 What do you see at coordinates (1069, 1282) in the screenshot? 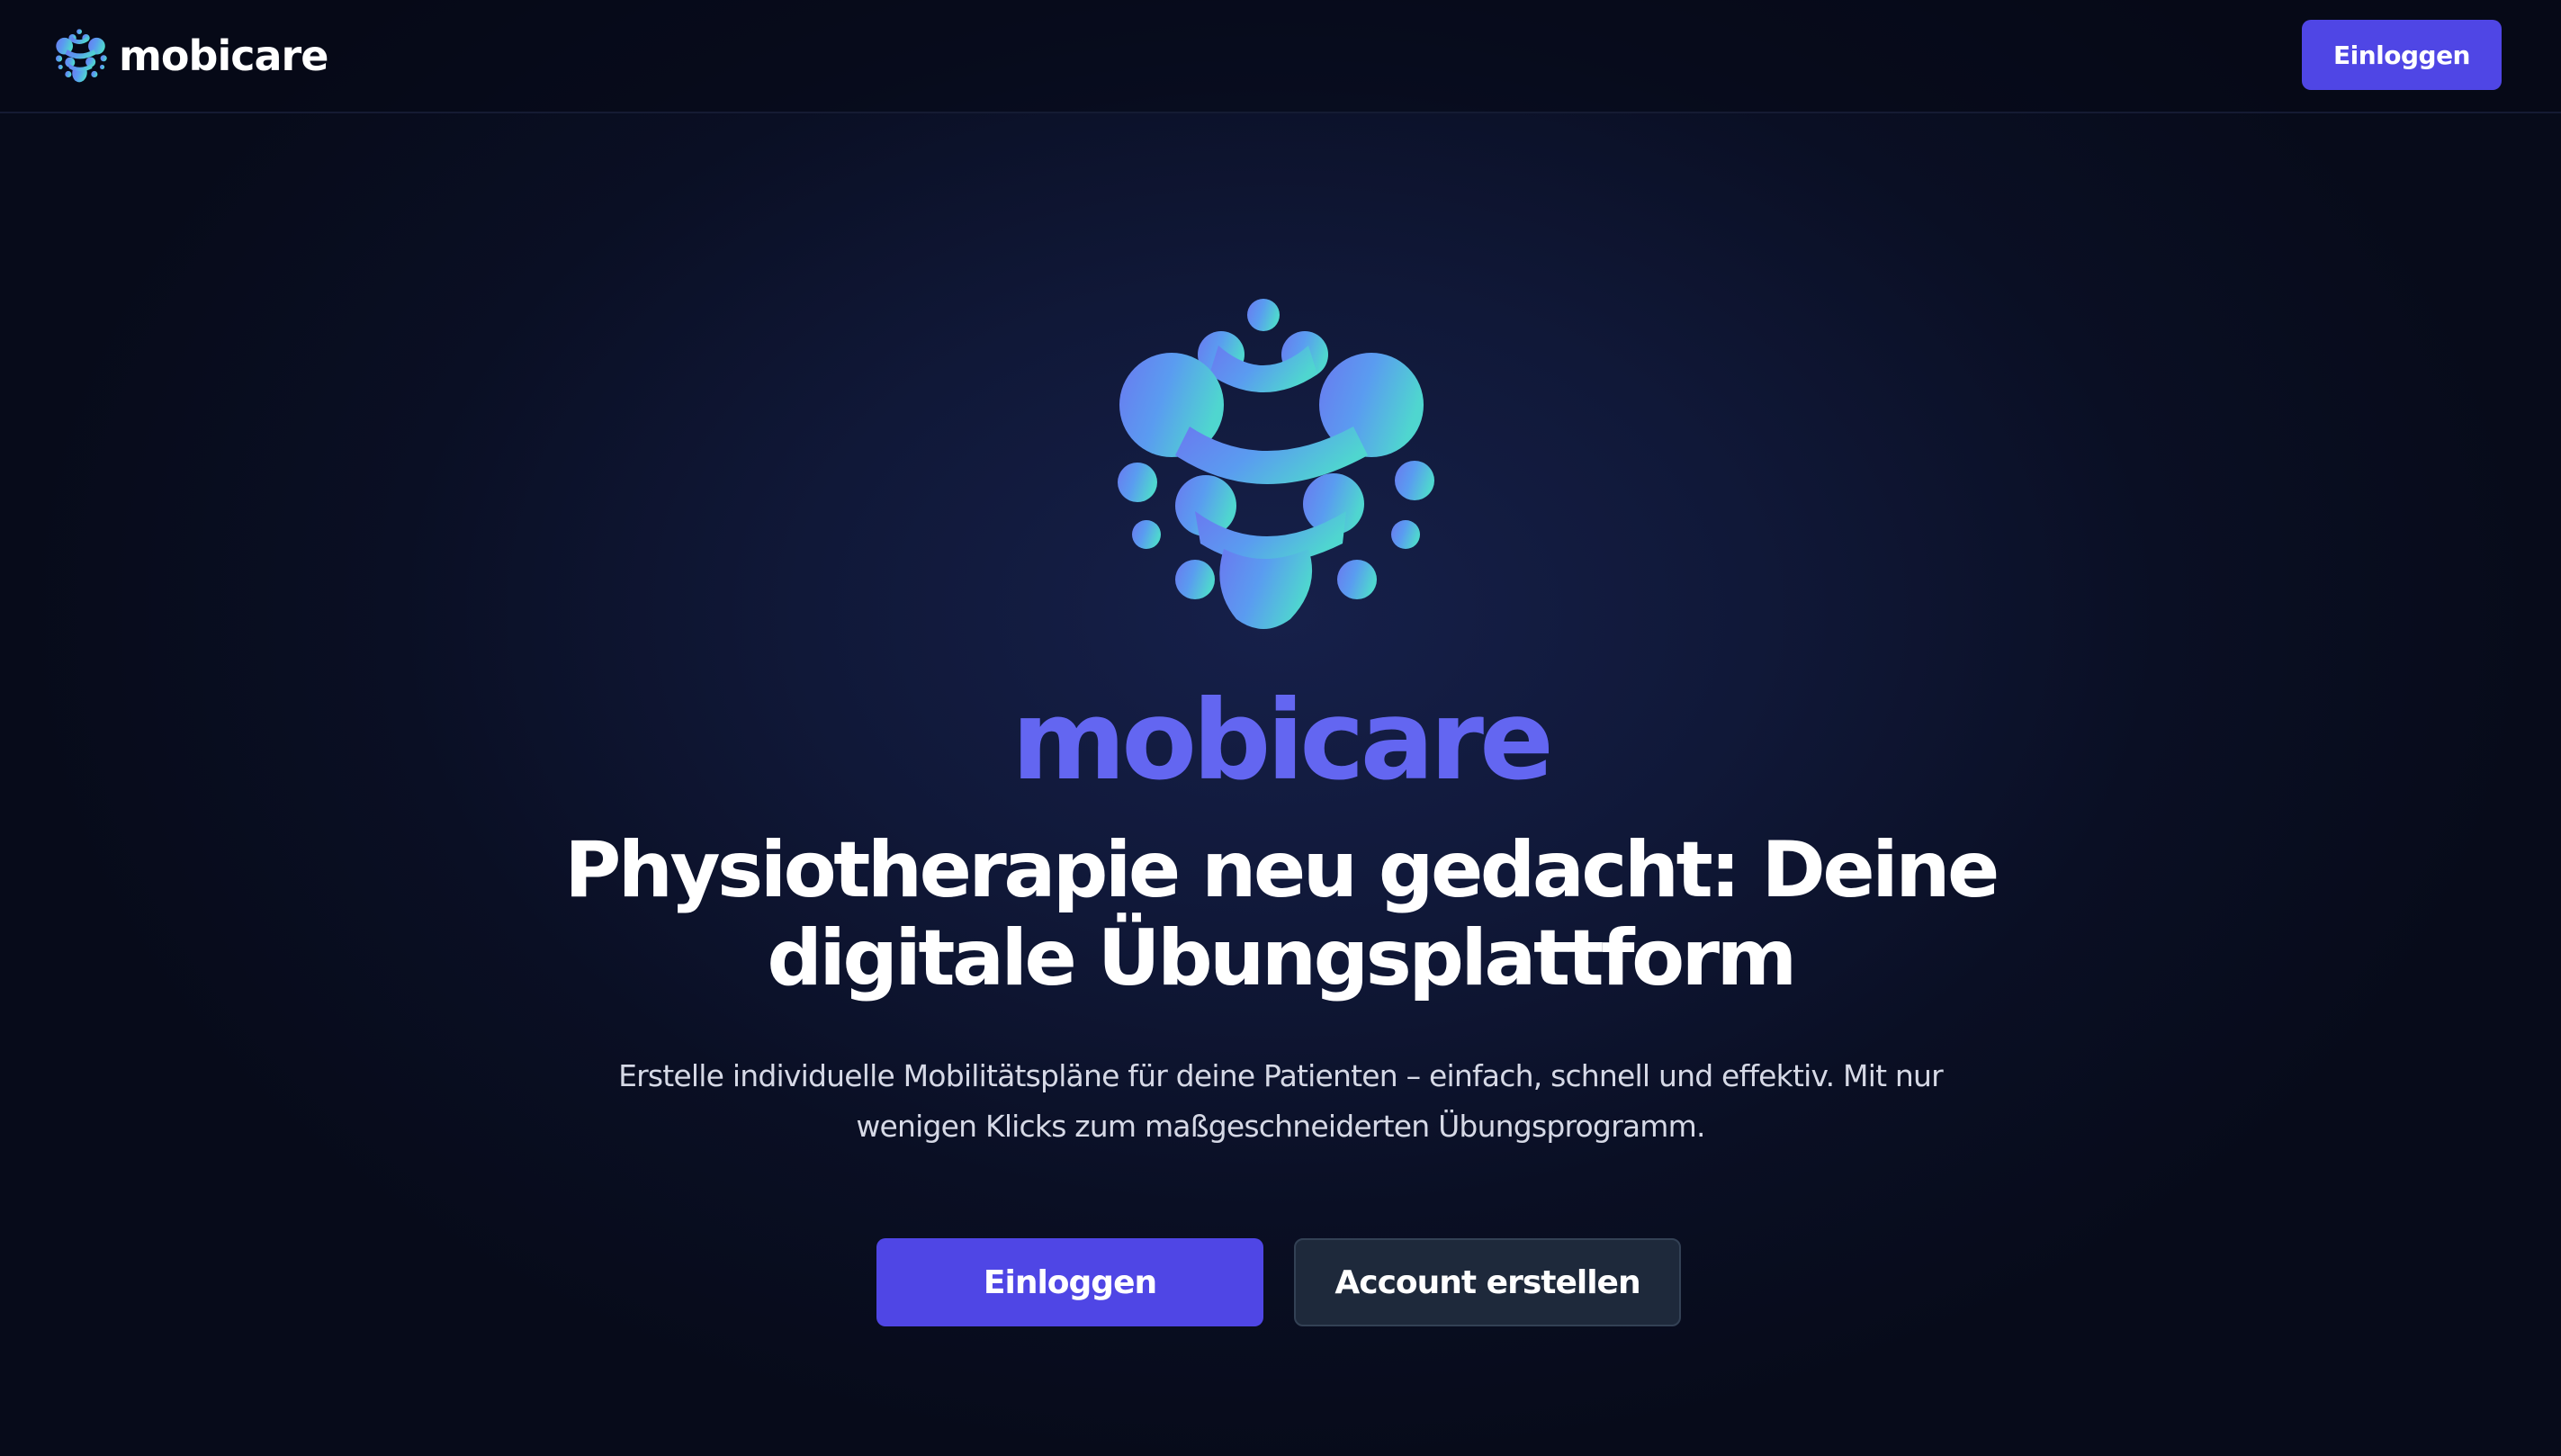
I see `login-button: Einloggen` at bounding box center [1069, 1282].